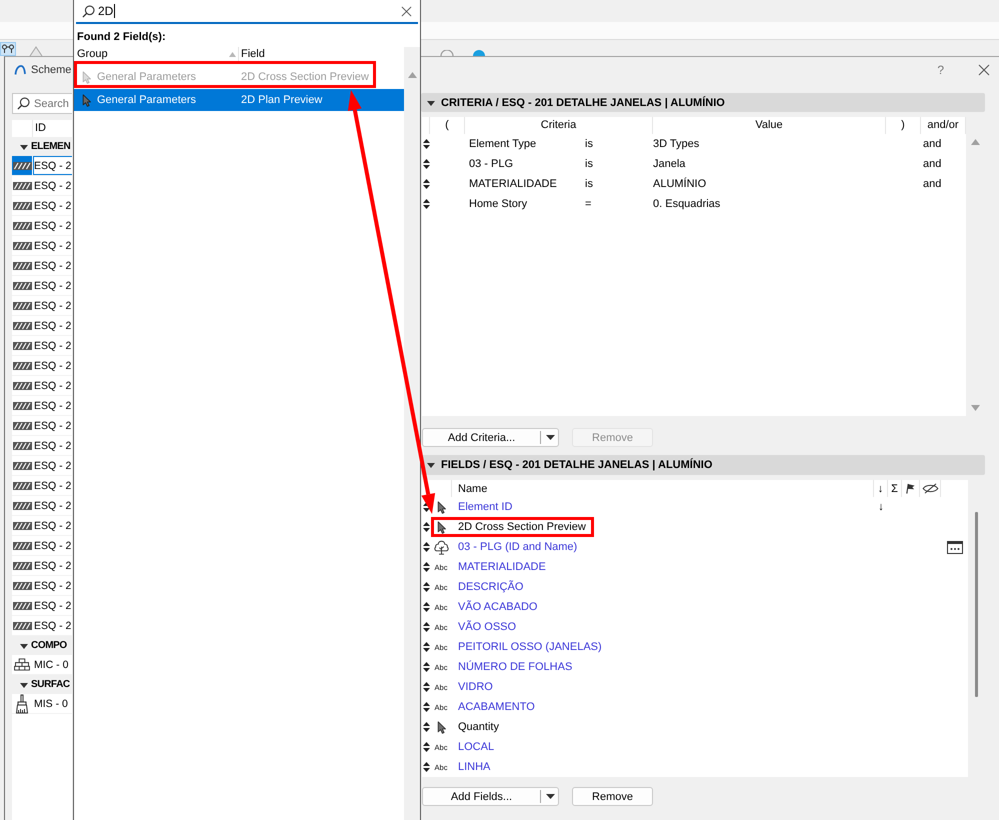  What do you see at coordinates (881, 488) in the screenshot?
I see `column-header: ↓` at bounding box center [881, 488].